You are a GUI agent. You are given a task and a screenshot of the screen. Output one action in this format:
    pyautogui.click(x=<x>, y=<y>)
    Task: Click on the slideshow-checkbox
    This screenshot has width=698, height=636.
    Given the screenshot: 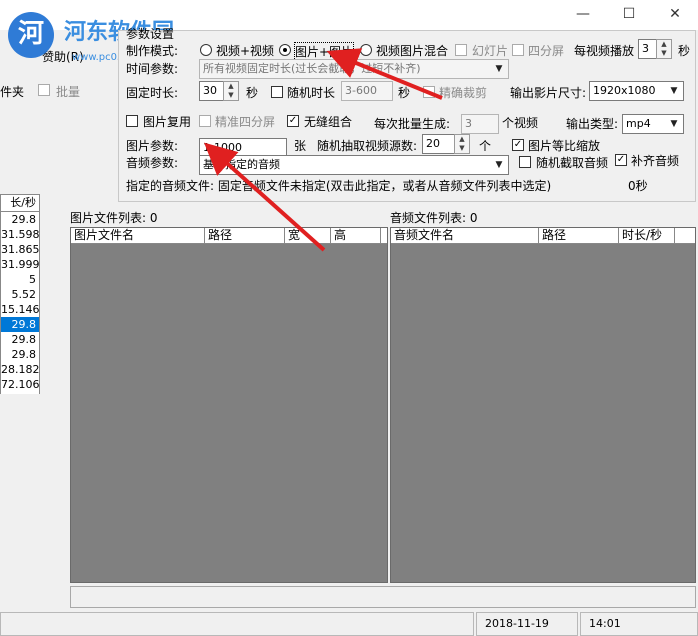 What is the action you would take?
    pyautogui.click(x=461, y=50)
    